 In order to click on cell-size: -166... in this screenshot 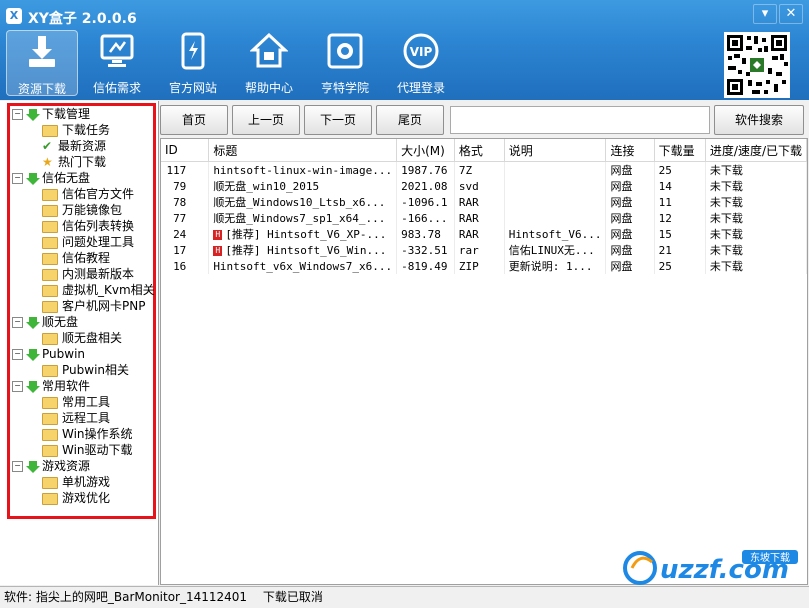, I will do `click(425, 218)`.